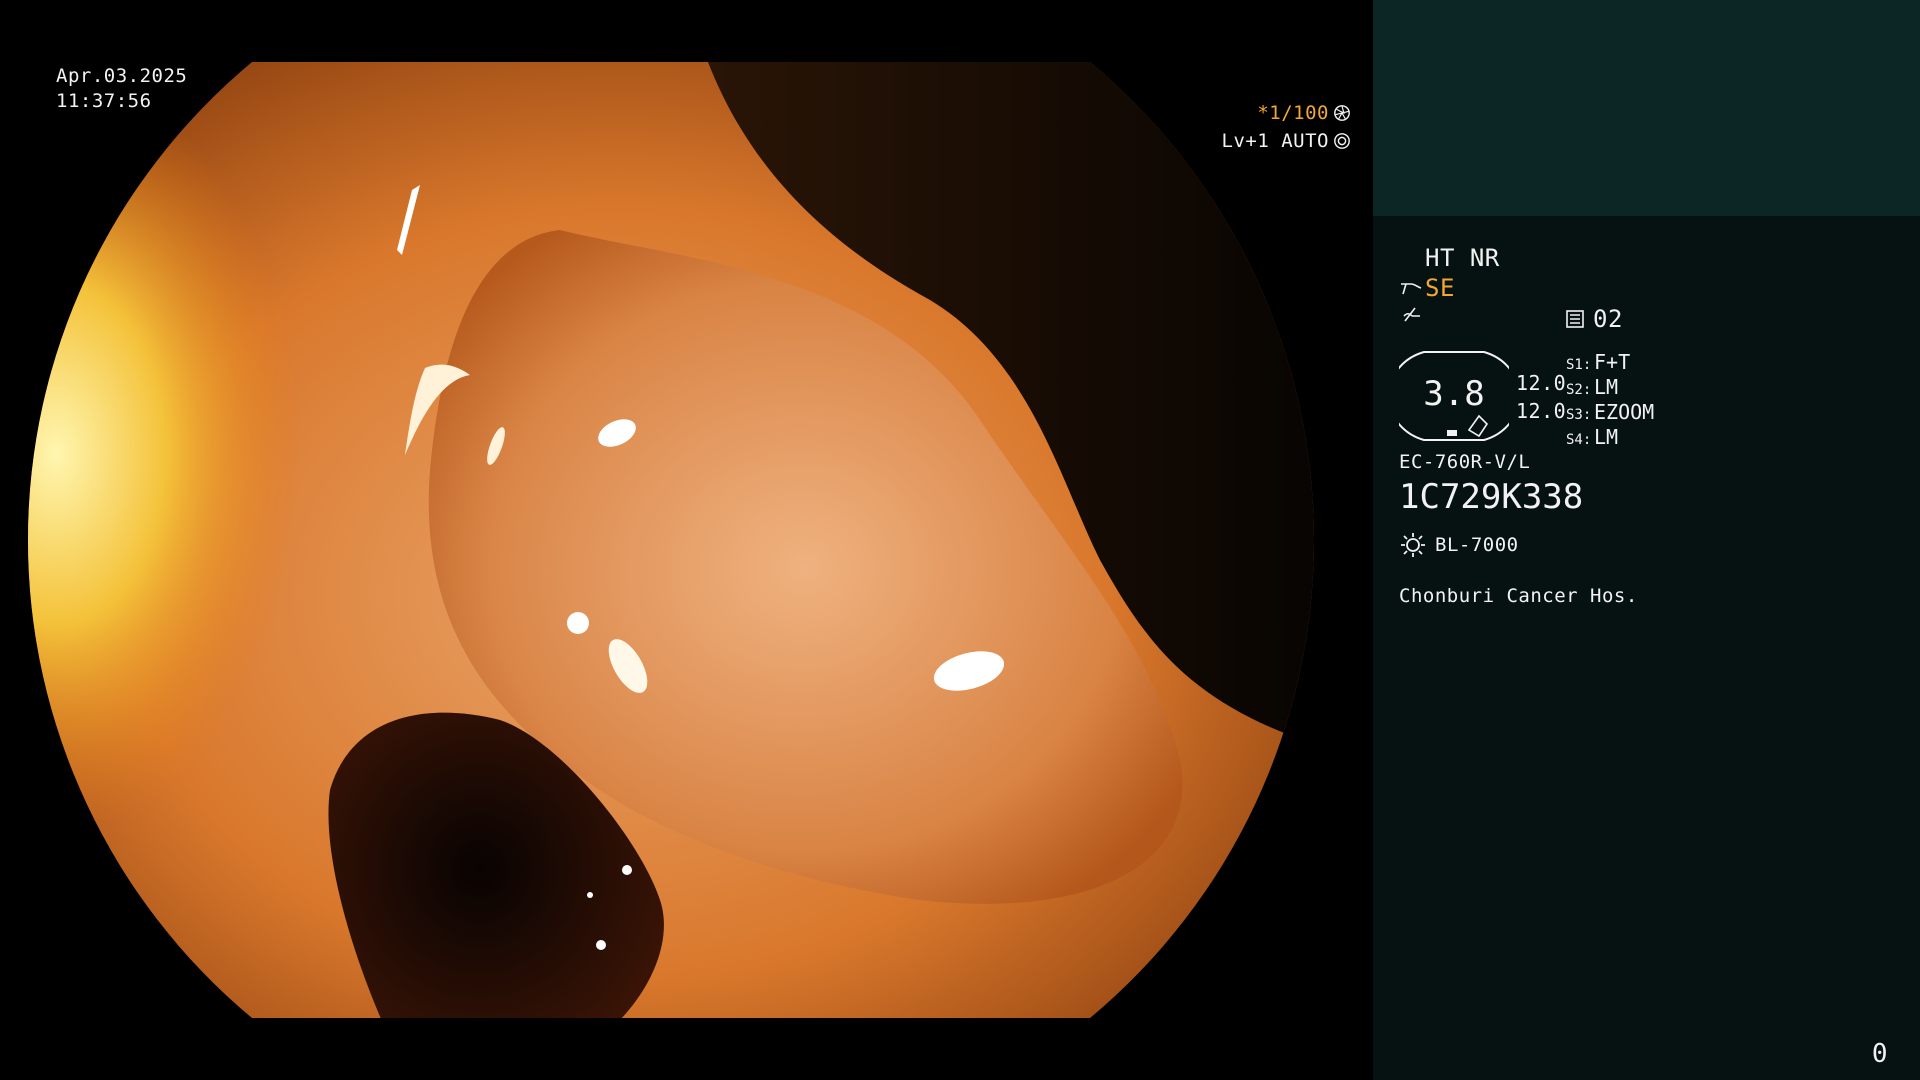 The width and height of the screenshot is (1920, 1080). Describe the element at coordinates (1293, 112) in the screenshot. I see `shutter-speed: *1/100` at that location.